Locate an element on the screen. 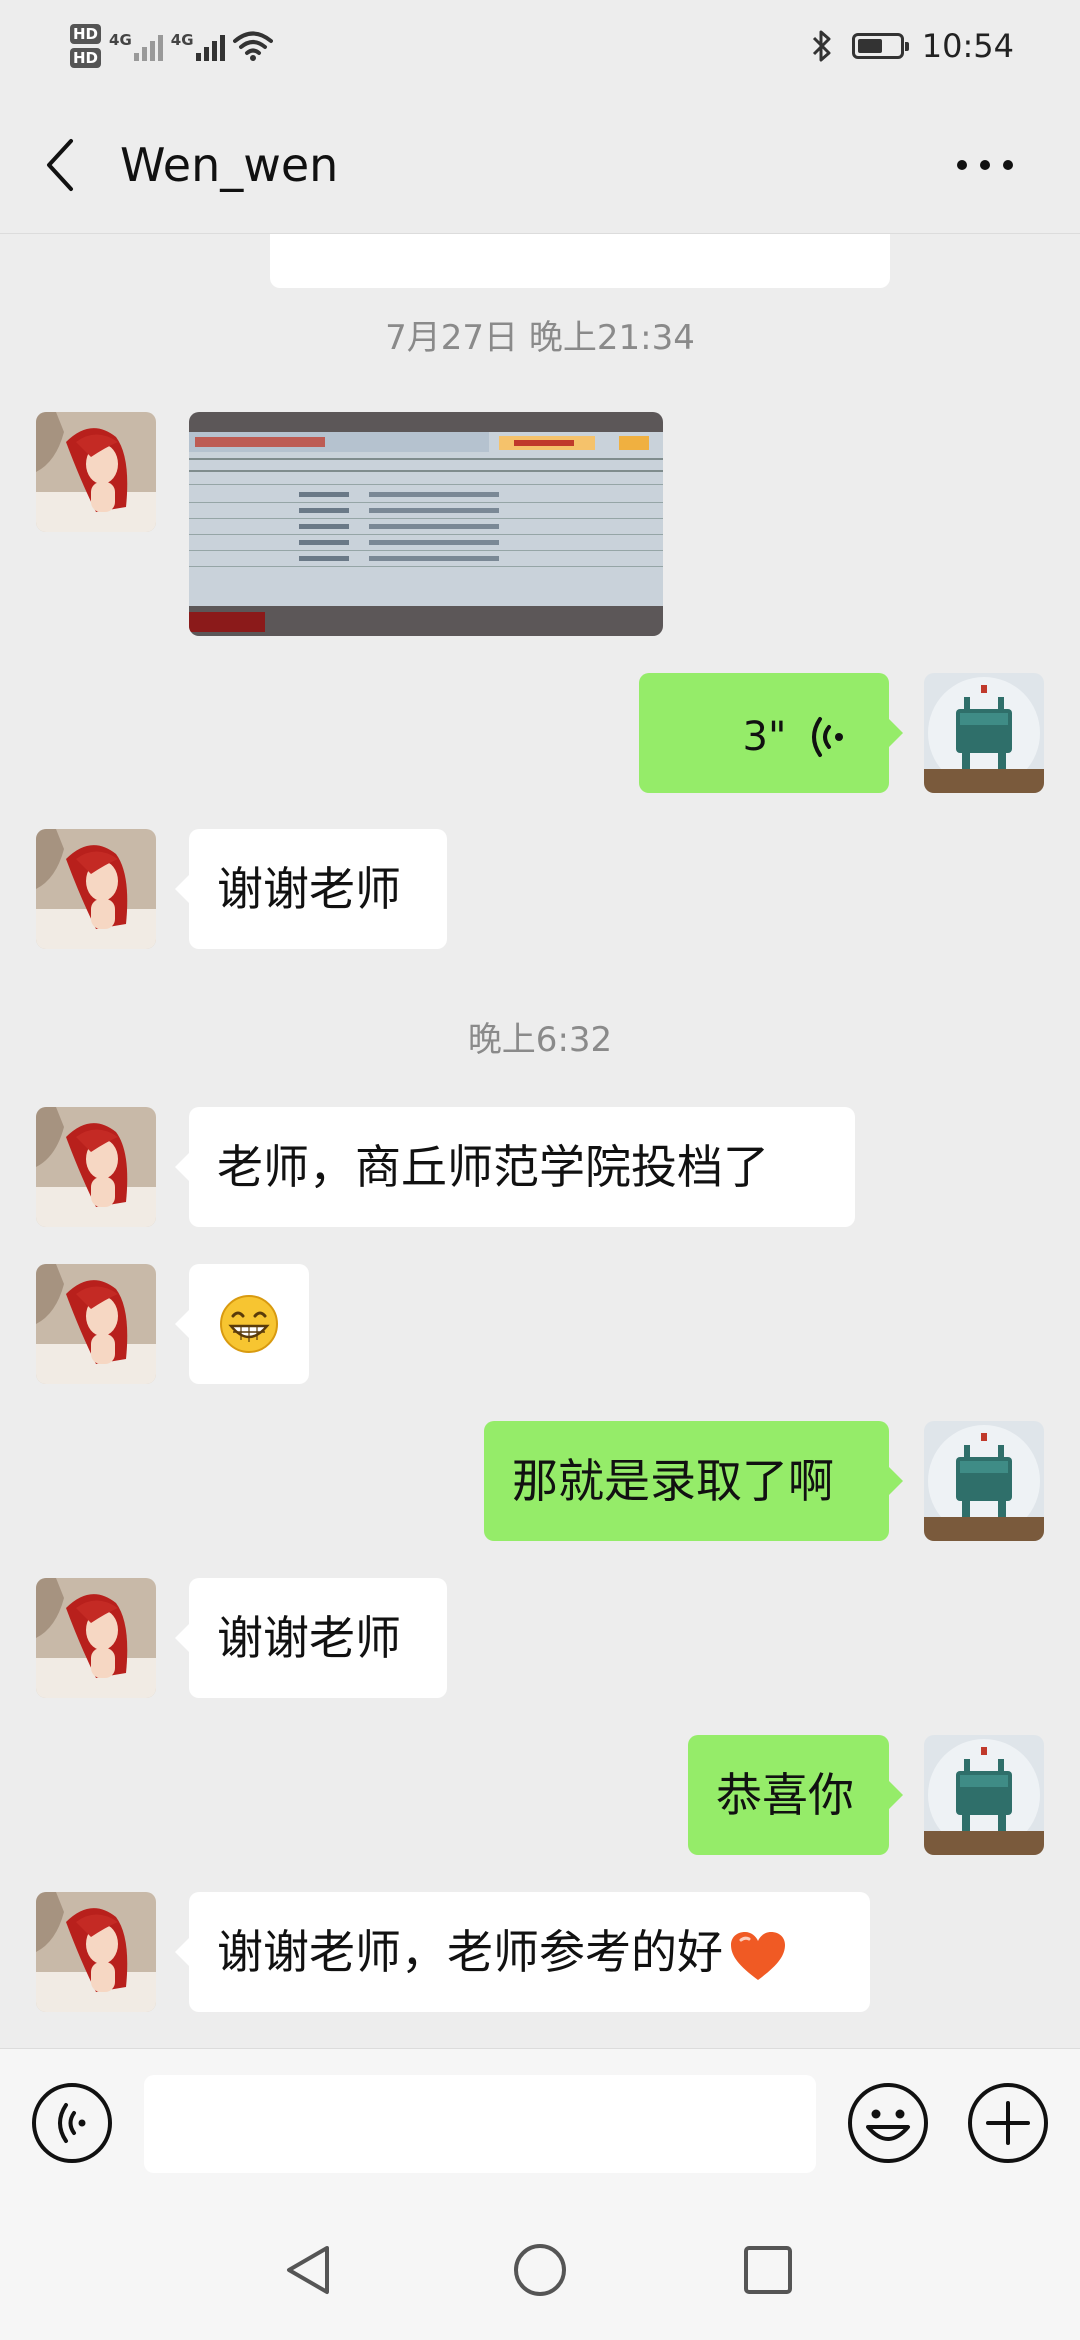 Image resolution: width=1080 pixels, height=2340 pixels. wifi-icon is located at coordinates (252, 46).